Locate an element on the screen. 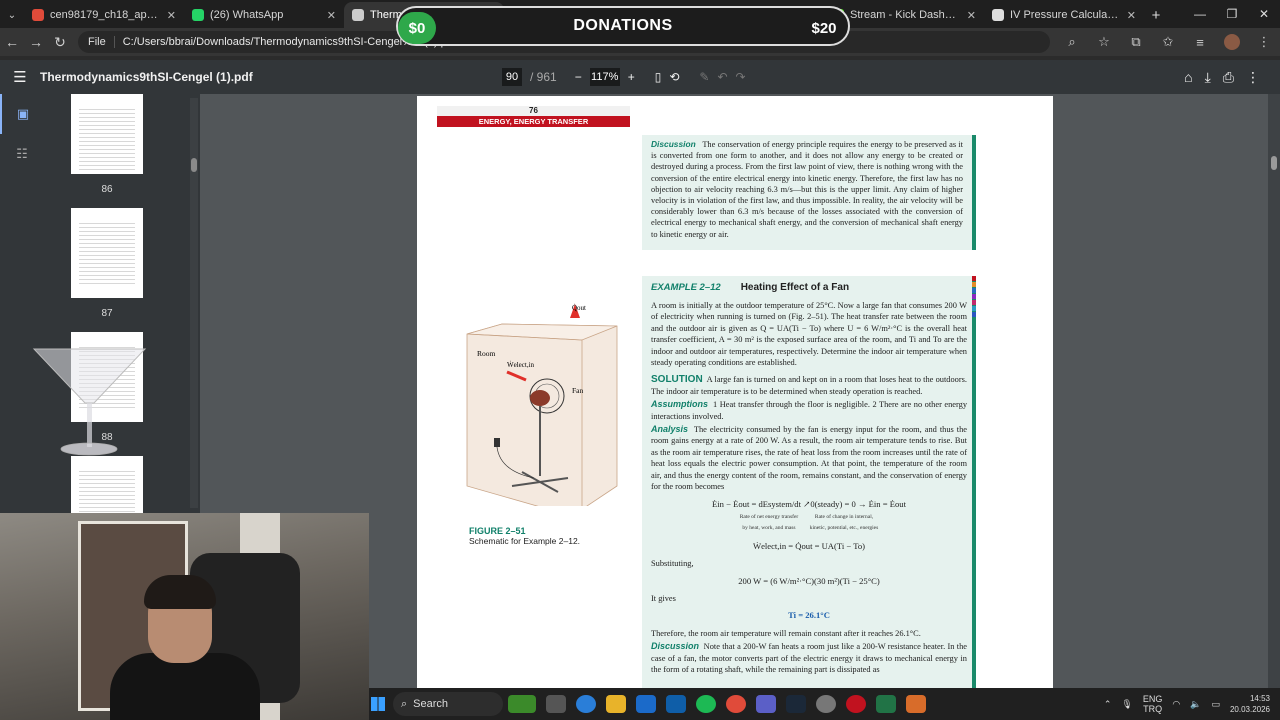 The image size is (1280, 720). lang-top: ENG is located at coordinates (1152, 699).